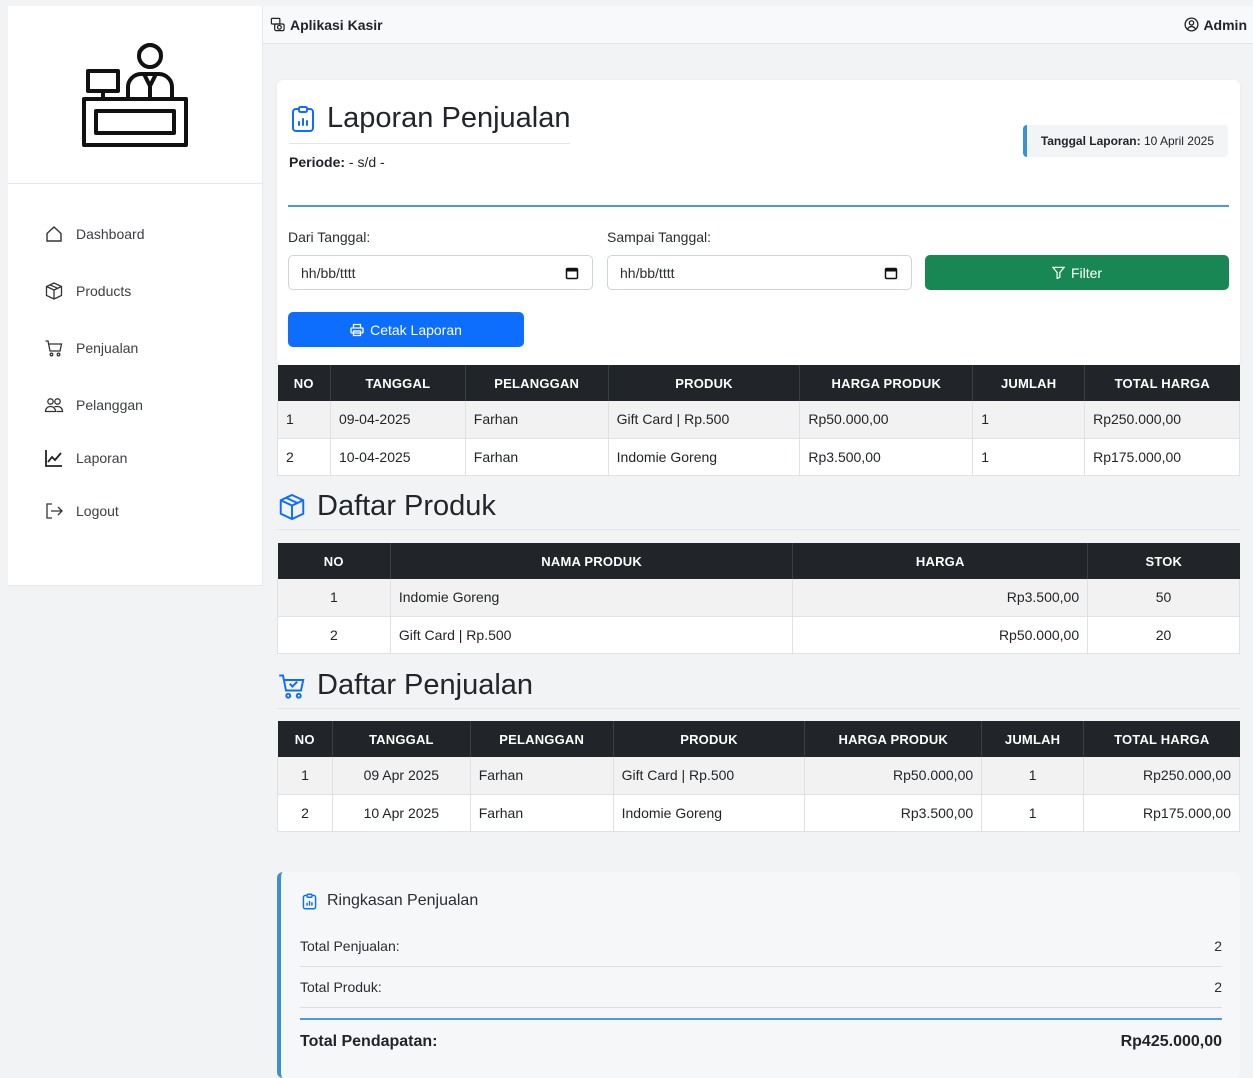  I want to click on sidebar-logo, so click(135, 95).